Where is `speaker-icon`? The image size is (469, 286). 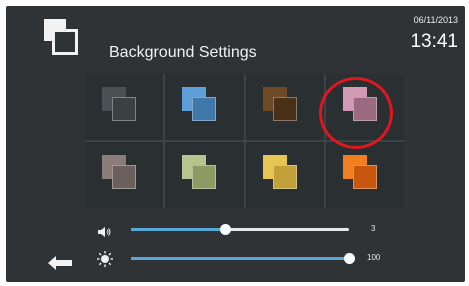
speaker-icon is located at coordinates (104, 232).